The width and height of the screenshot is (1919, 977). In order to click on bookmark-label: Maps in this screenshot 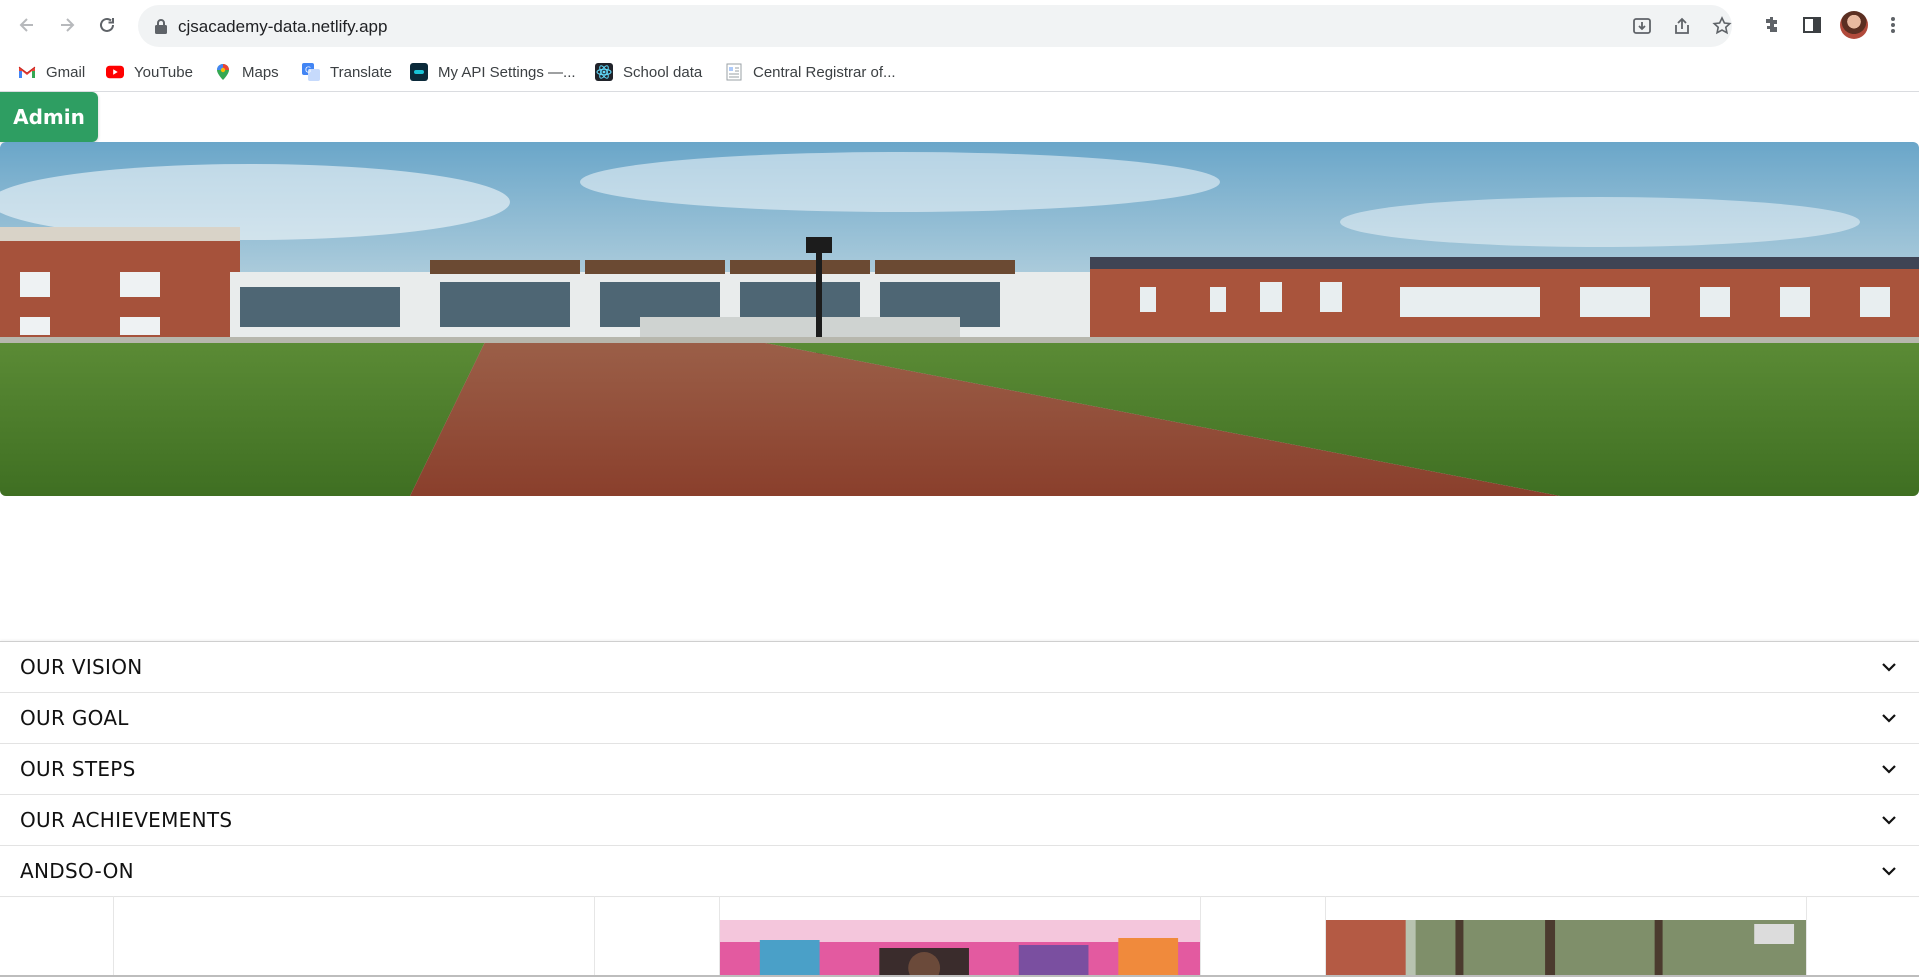, I will do `click(260, 72)`.